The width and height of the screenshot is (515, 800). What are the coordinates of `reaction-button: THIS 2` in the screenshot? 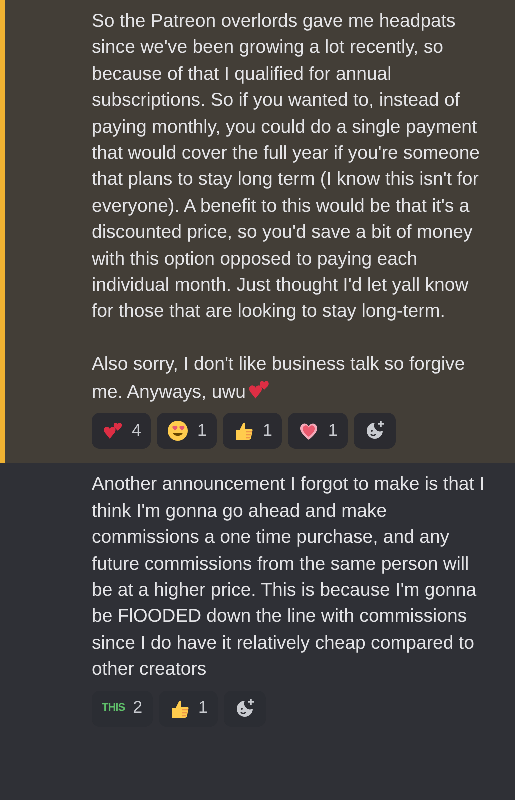 It's located at (122, 708).